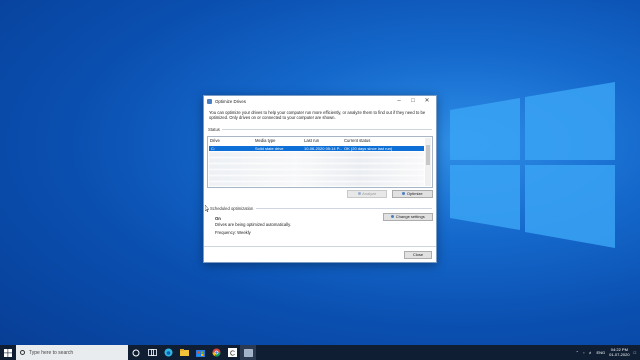  What do you see at coordinates (393, 217) in the screenshot?
I see `shield-icon` at bounding box center [393, 217].